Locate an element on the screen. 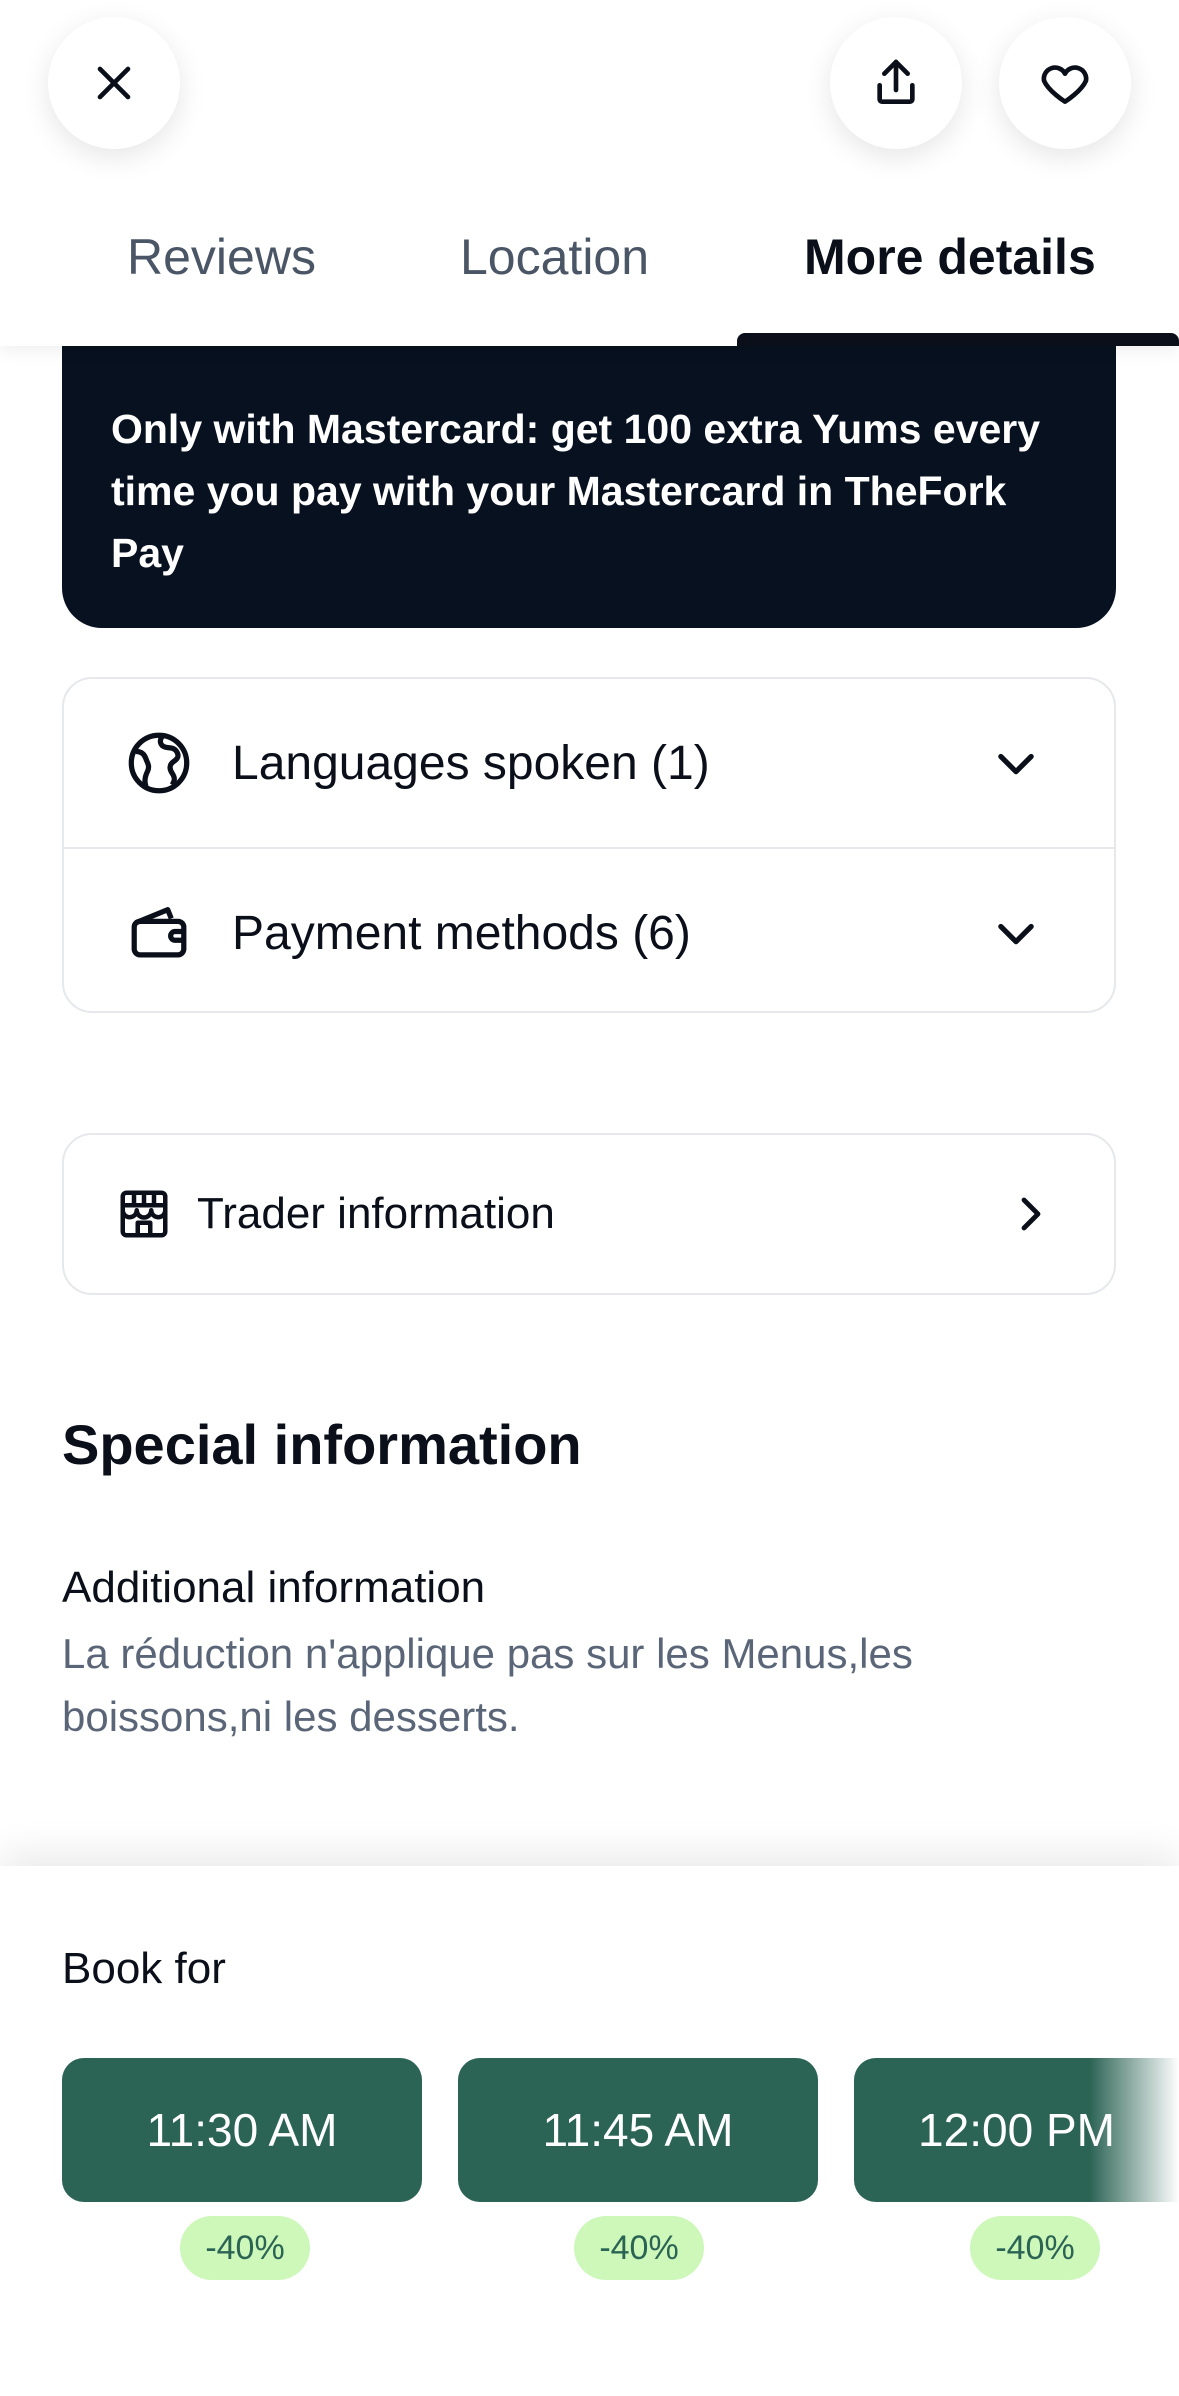 This screenshot has height=2396, width=1179. tab-more-details: More details is located at coordinates (950, 257).